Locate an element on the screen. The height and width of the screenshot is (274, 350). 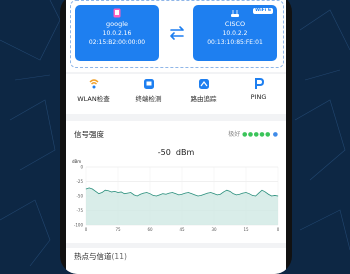
tool-label: 终端检测 is located at coordinates (148, 99).